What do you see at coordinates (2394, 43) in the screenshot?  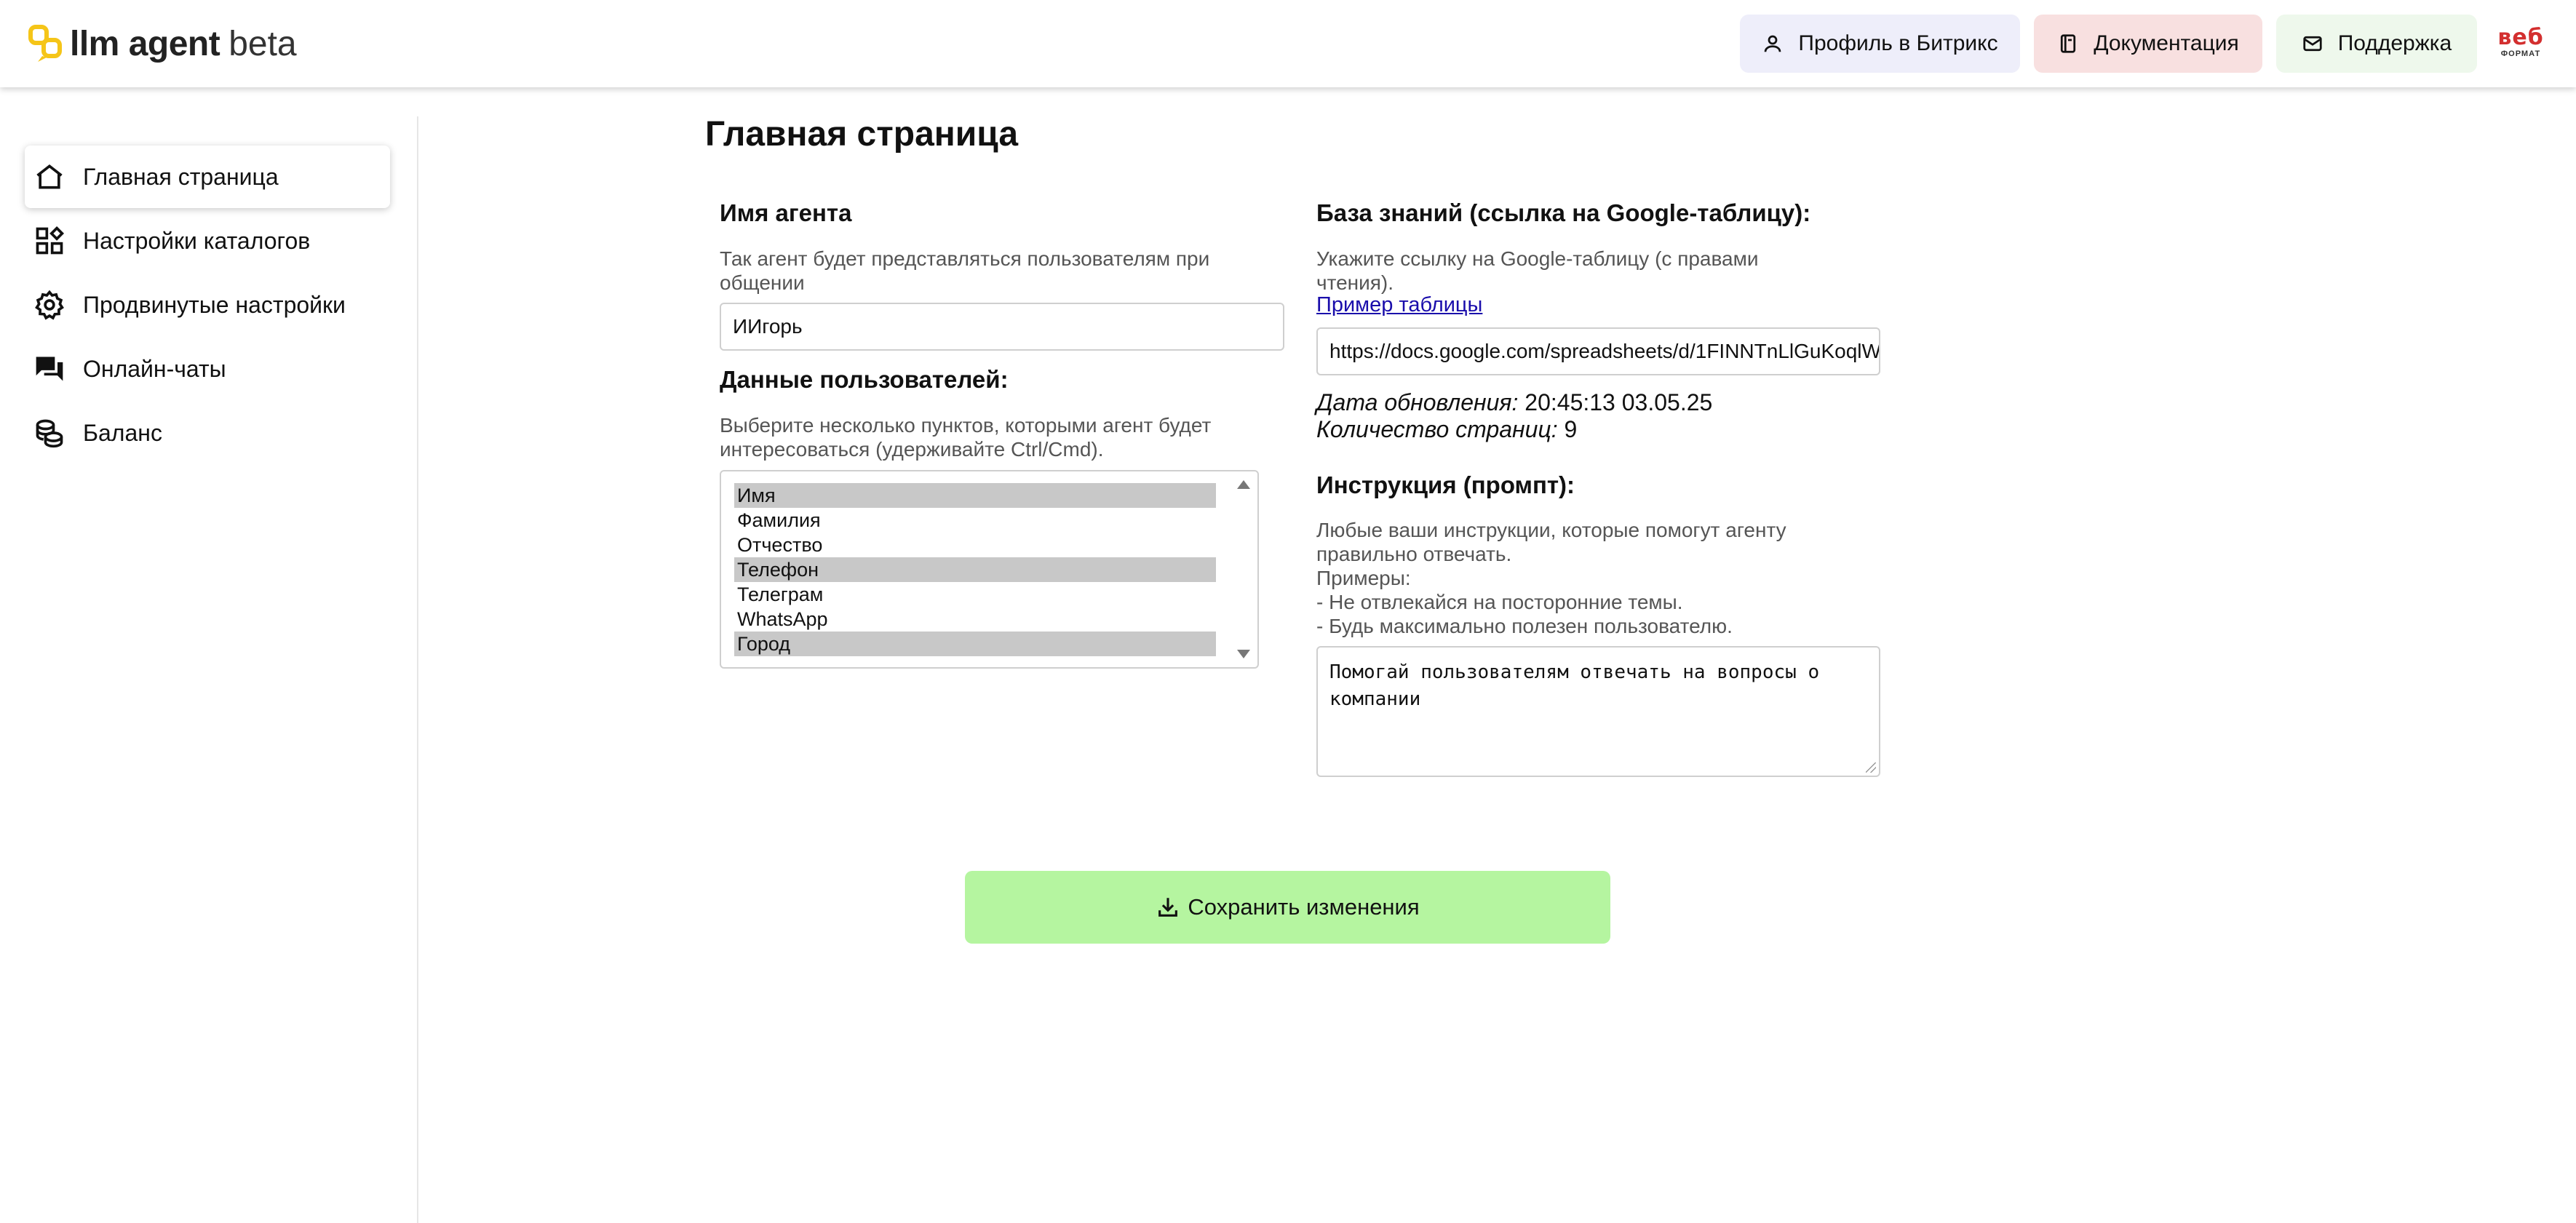 I see `support-label: Поддержка` at bounding box center [2394, 43].